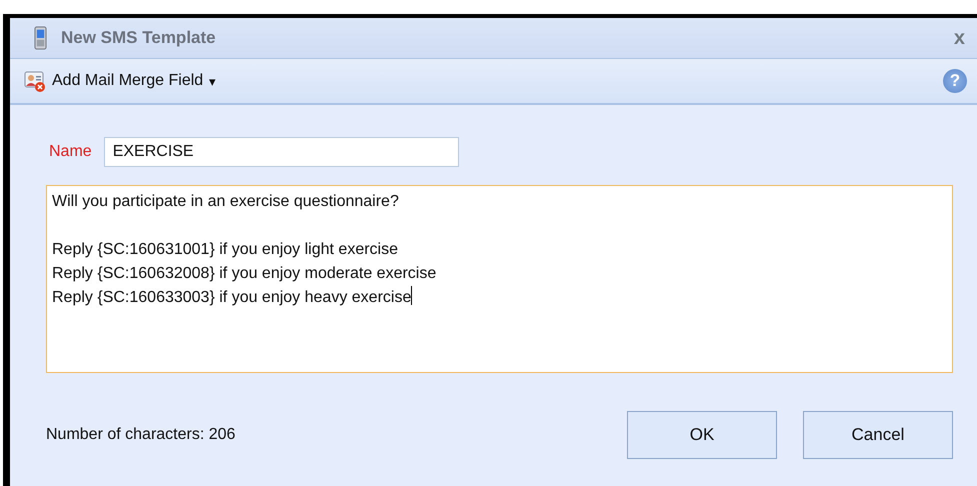 The height and width of the screenshot is (486, 977). What do you see at coordinates (281, 152) in the screenshot?
I see `name-field: EXERCISE` at bounding box center [281, 152].